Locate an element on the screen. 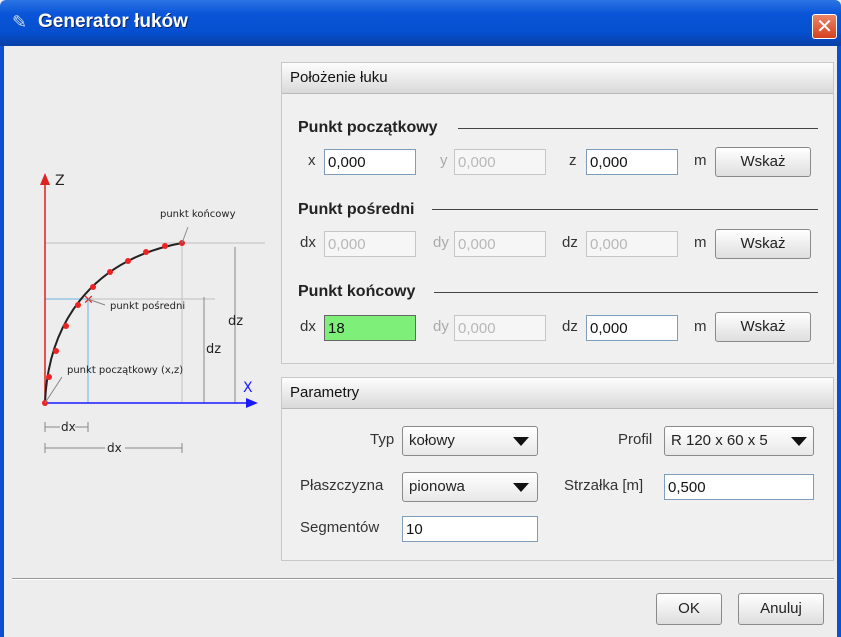 Image resolution: width=841 pixels, height=637 pixels. start-z-input: 0,000 is located at coordinates (632, 162).